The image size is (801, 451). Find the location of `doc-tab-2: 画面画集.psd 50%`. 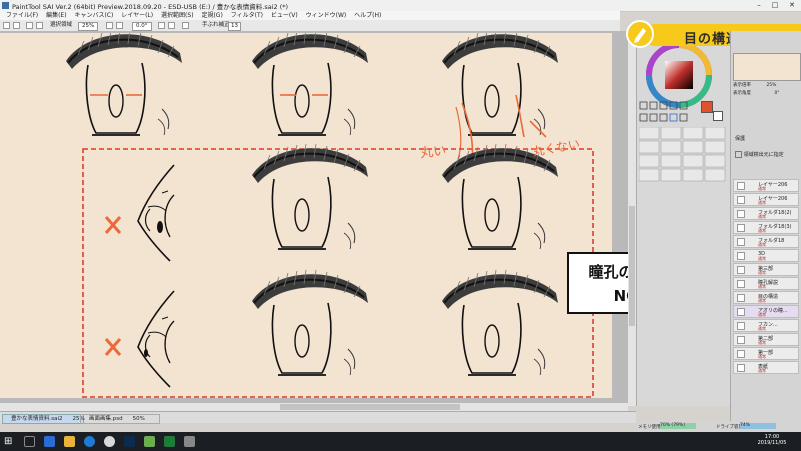

doc-tab-2: 画面画集.psd 50% is located at coordinates (120, 419).